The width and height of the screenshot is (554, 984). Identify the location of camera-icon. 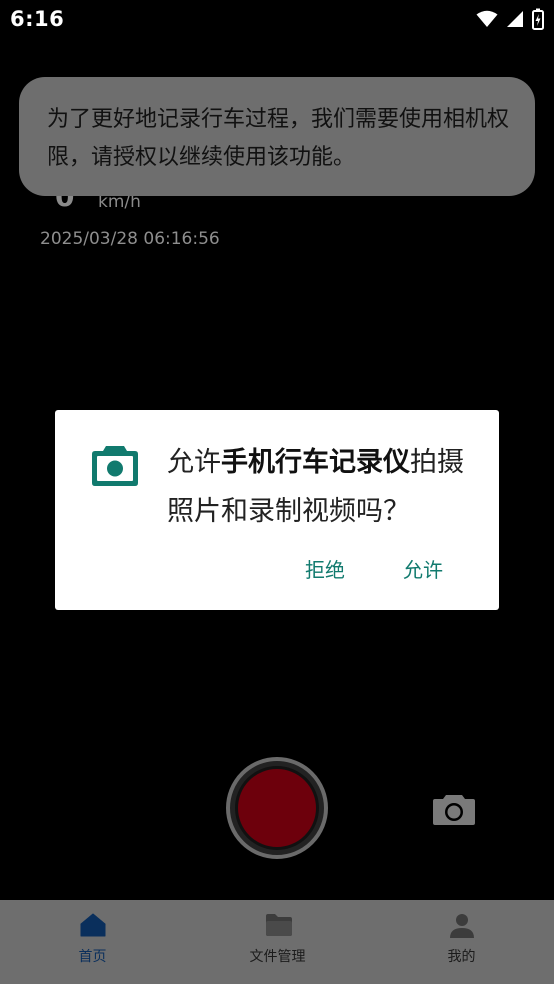
(115, 466).